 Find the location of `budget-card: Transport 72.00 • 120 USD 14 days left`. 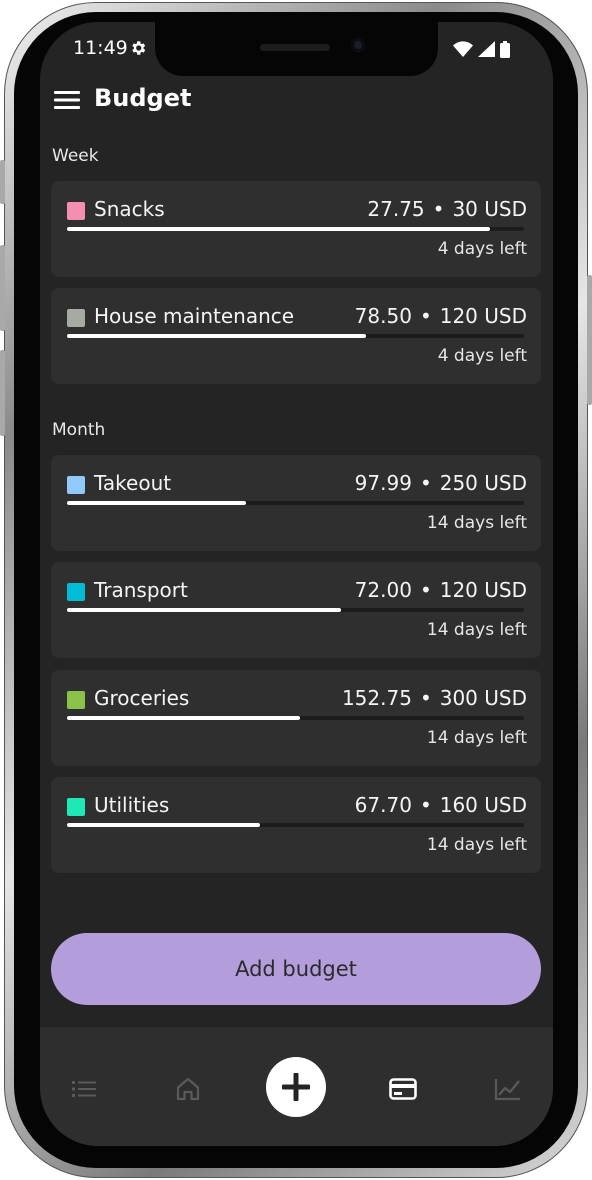

budget-card: Transport 72.00 • 120 USD 14 days left is located at coordinates (296, 610).